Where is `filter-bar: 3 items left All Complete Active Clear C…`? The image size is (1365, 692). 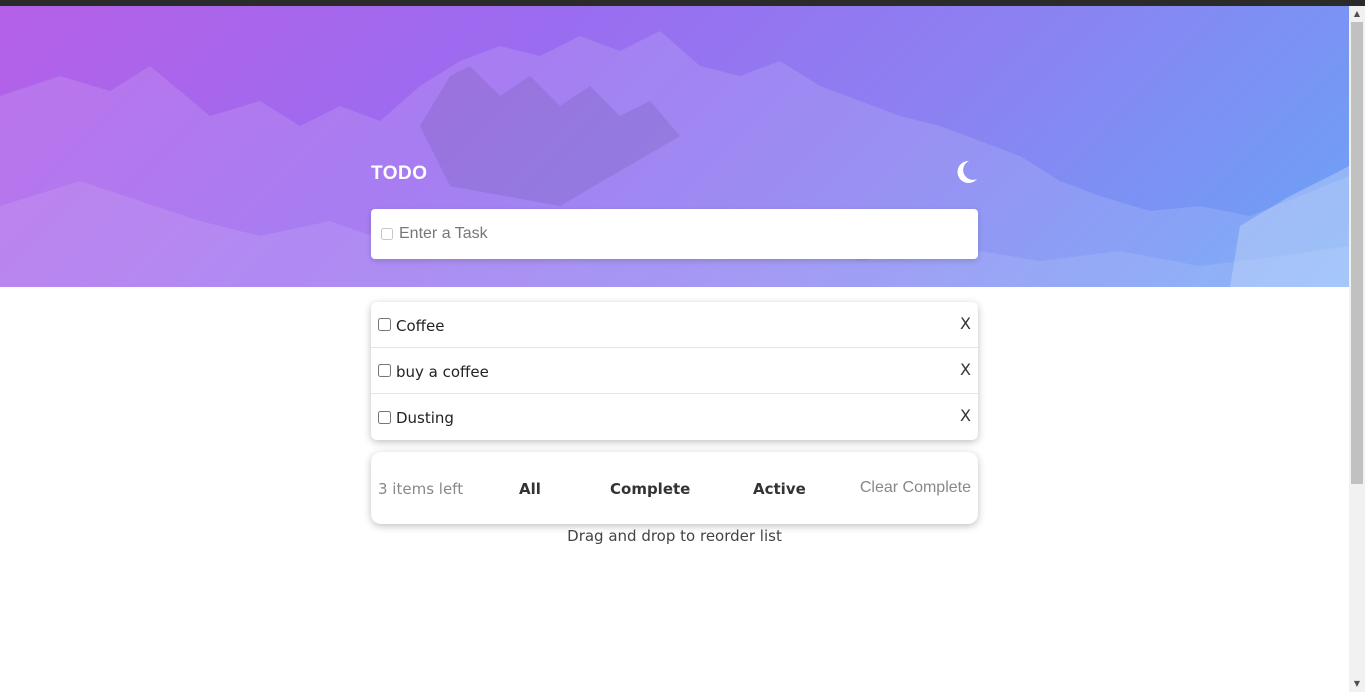 filter-bar: 3 items left All Complete Active Clear C… is located at coordinates (674, 488).